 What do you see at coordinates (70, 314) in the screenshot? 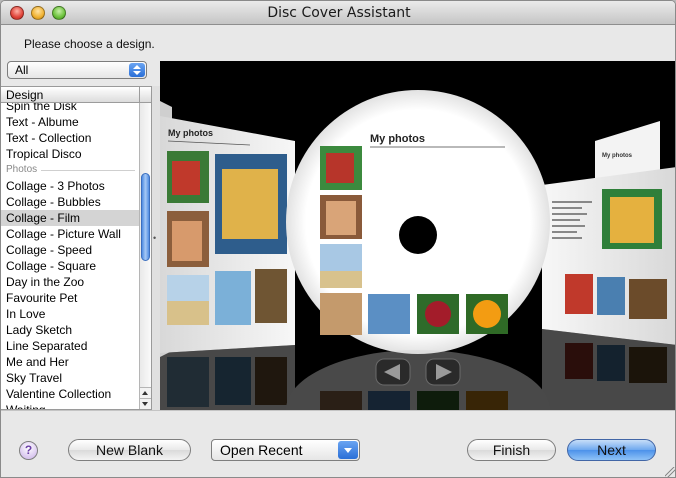
I see `design-list-item: In Love` at bounding box center [70, 314].